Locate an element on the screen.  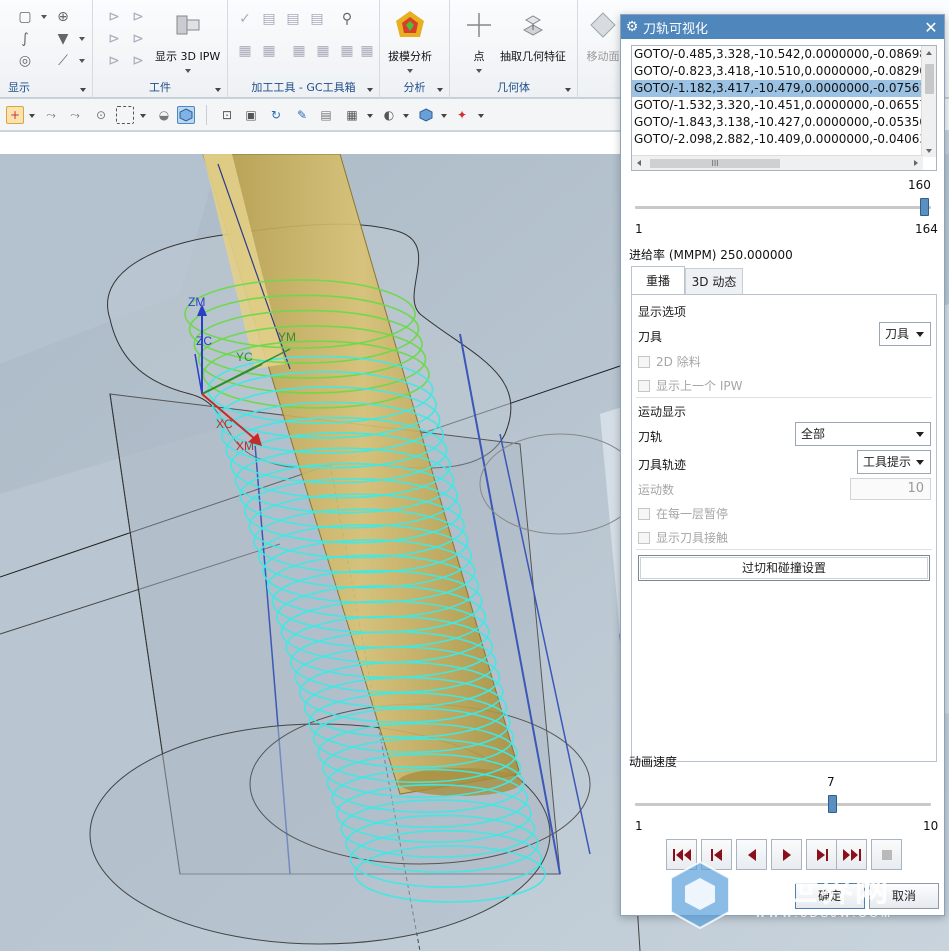
play-button is located at coordinates (786, 854).